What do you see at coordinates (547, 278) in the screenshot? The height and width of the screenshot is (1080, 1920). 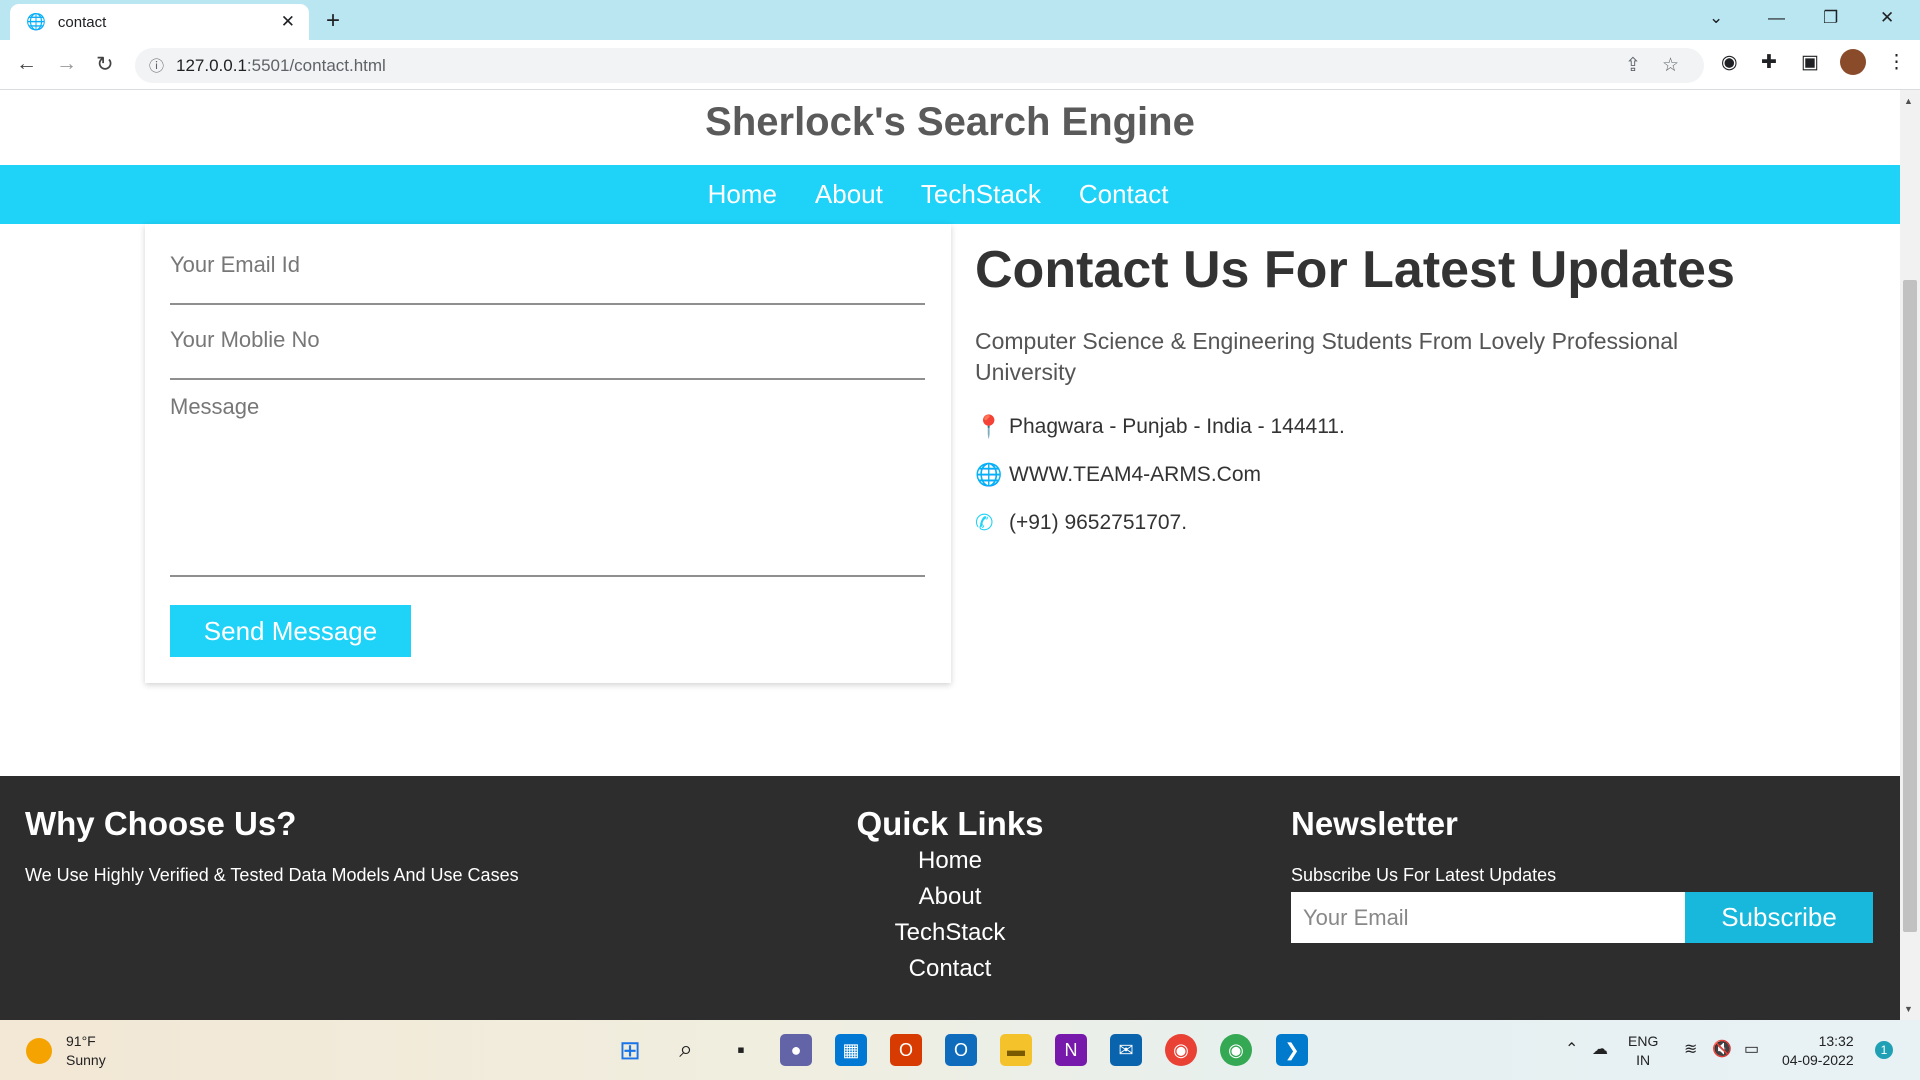 I see `email-field: Your Email Id` at bounding box center [547, 278].